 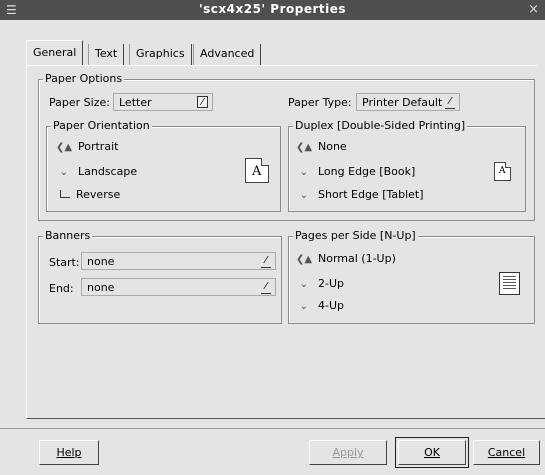 I want to click on tab-text: Text, so click(x=106, y=55).